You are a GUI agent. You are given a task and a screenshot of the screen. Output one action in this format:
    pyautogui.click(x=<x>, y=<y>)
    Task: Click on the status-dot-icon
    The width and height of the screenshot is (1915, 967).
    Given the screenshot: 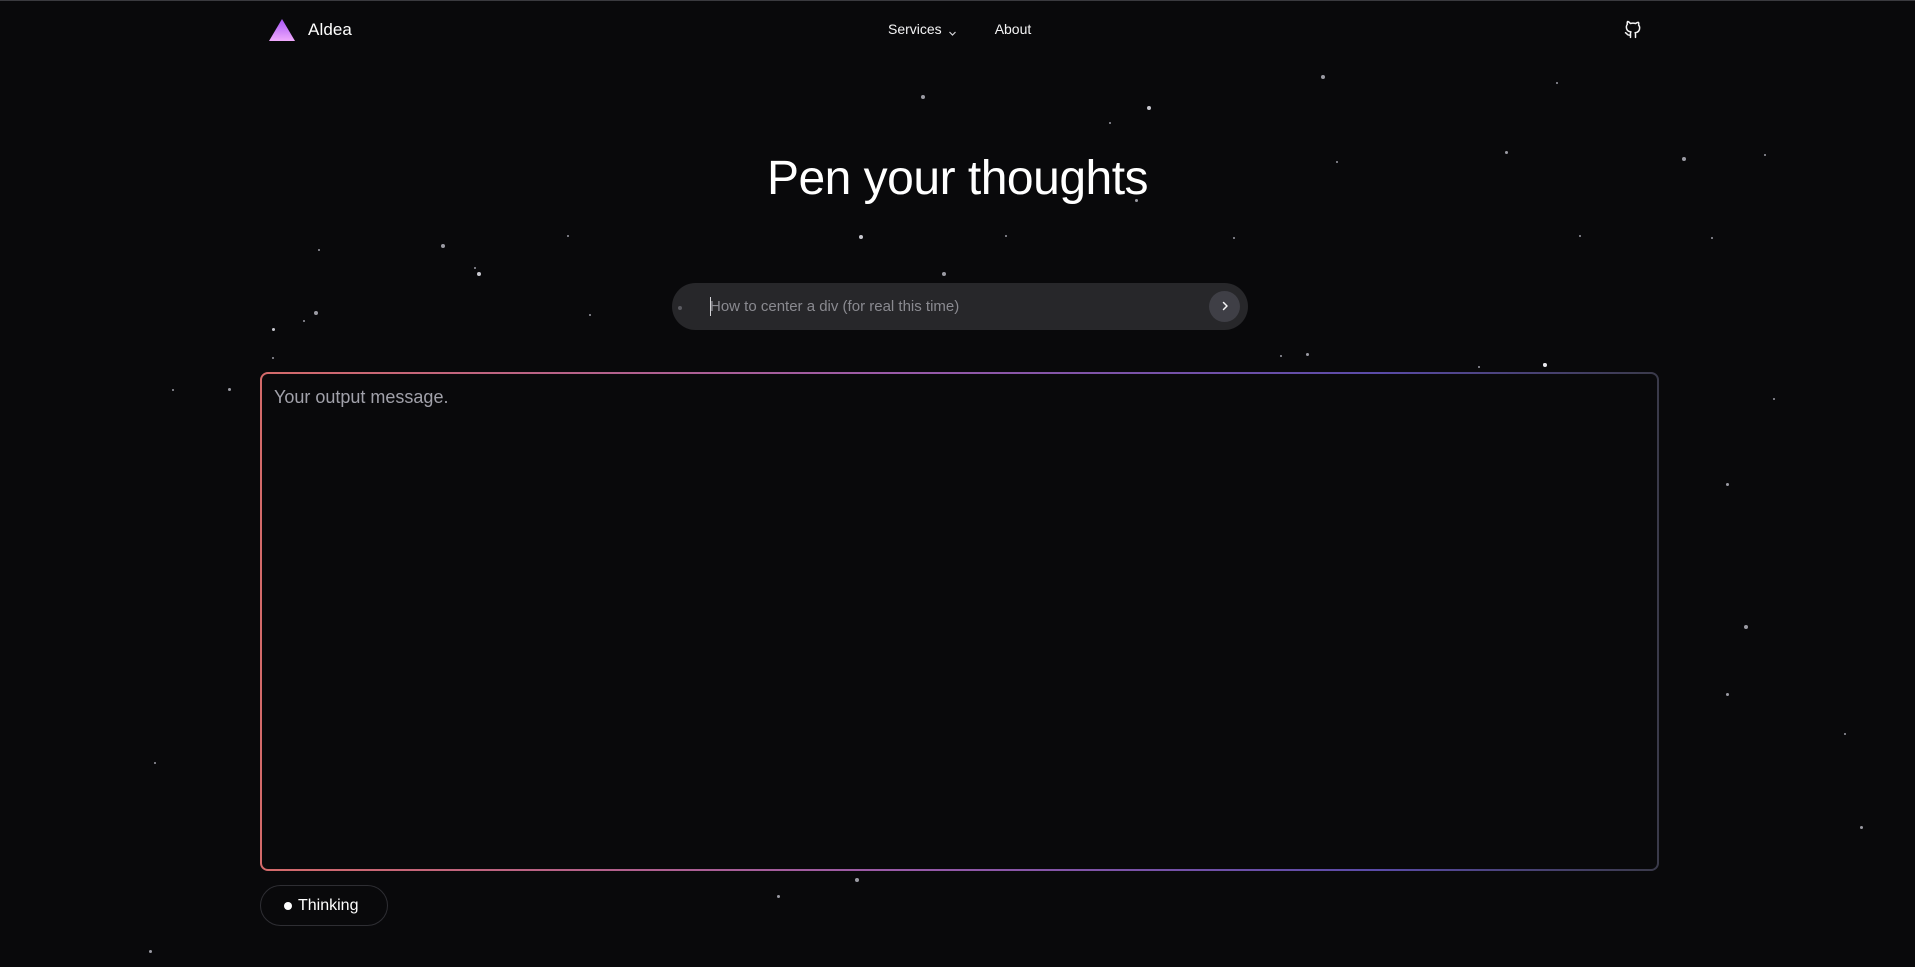 What is the action you would take?
    pyautogui.click(x=288, y=905)
    